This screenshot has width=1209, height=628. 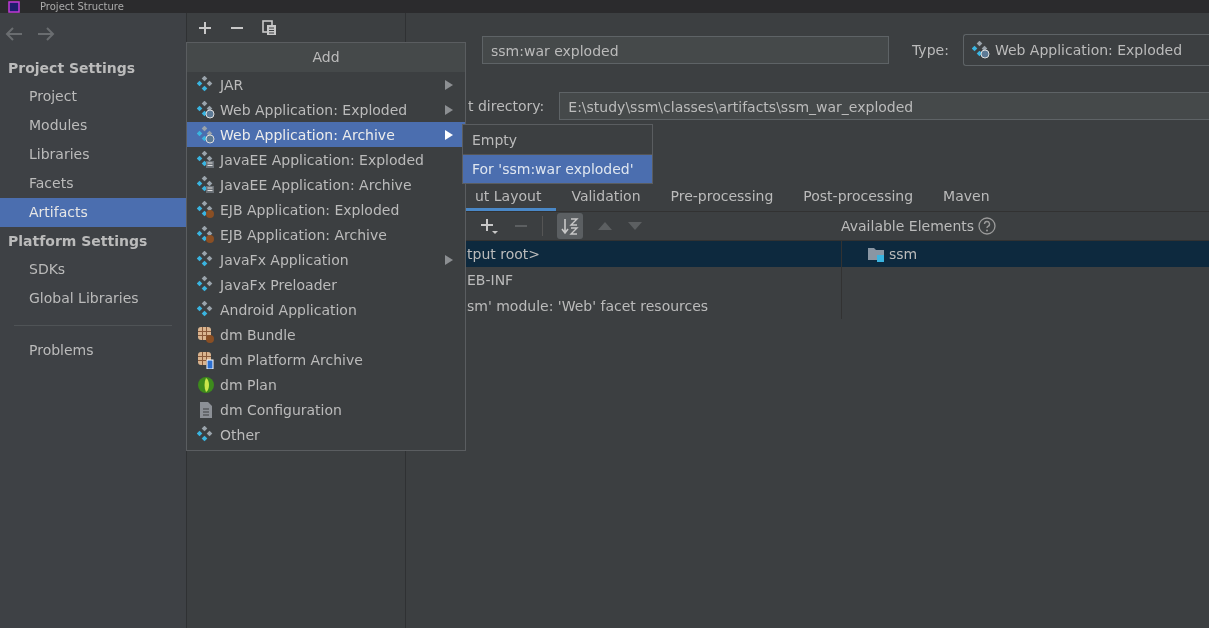 I want to click on menu-item: Other, so click(x=326, y=434).